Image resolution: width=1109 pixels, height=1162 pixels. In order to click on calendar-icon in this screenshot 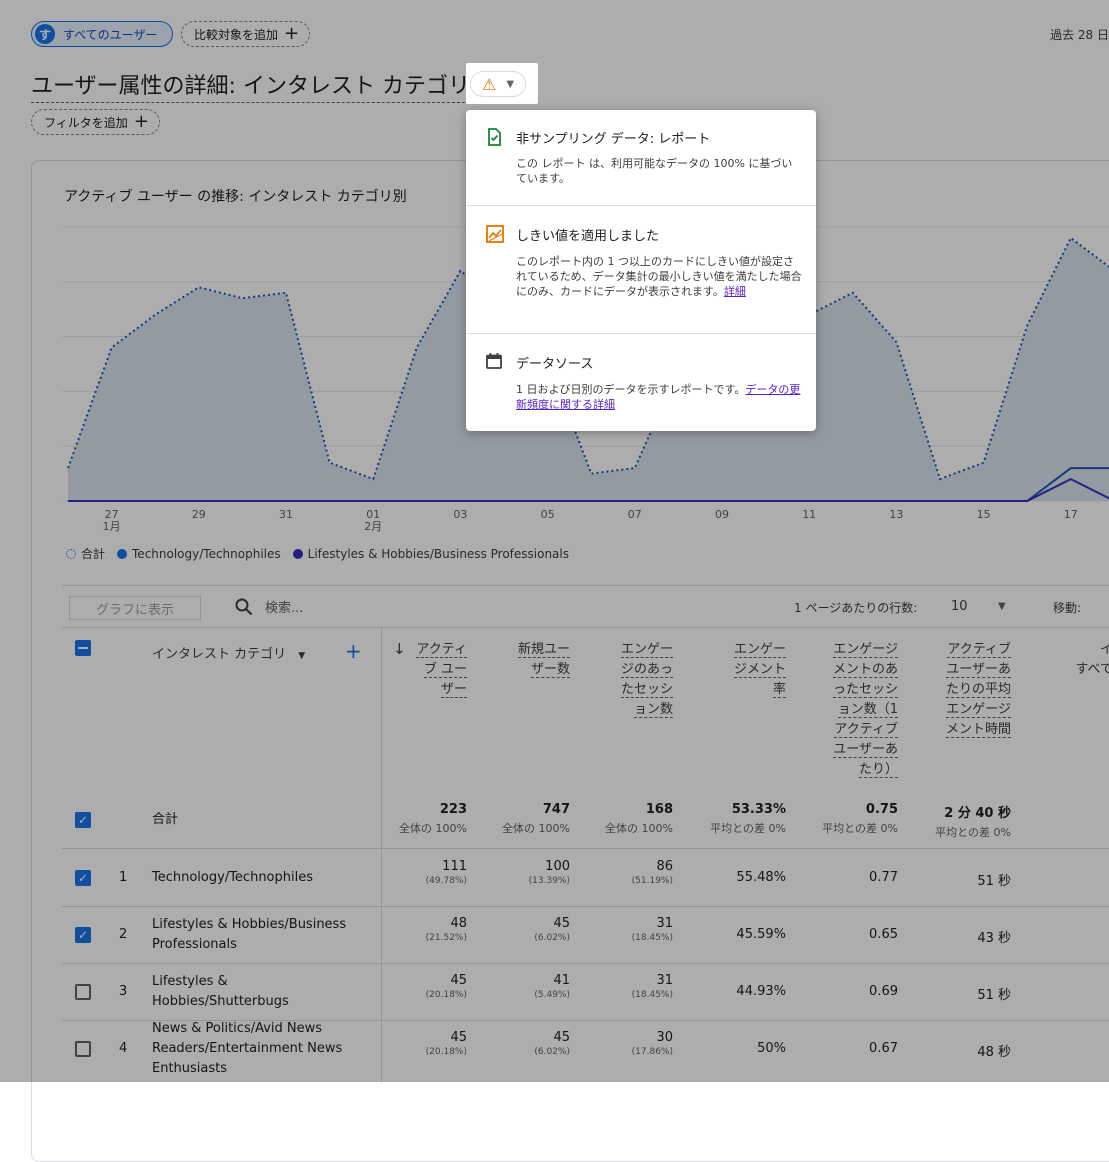, I will do `click(494, 361)`.